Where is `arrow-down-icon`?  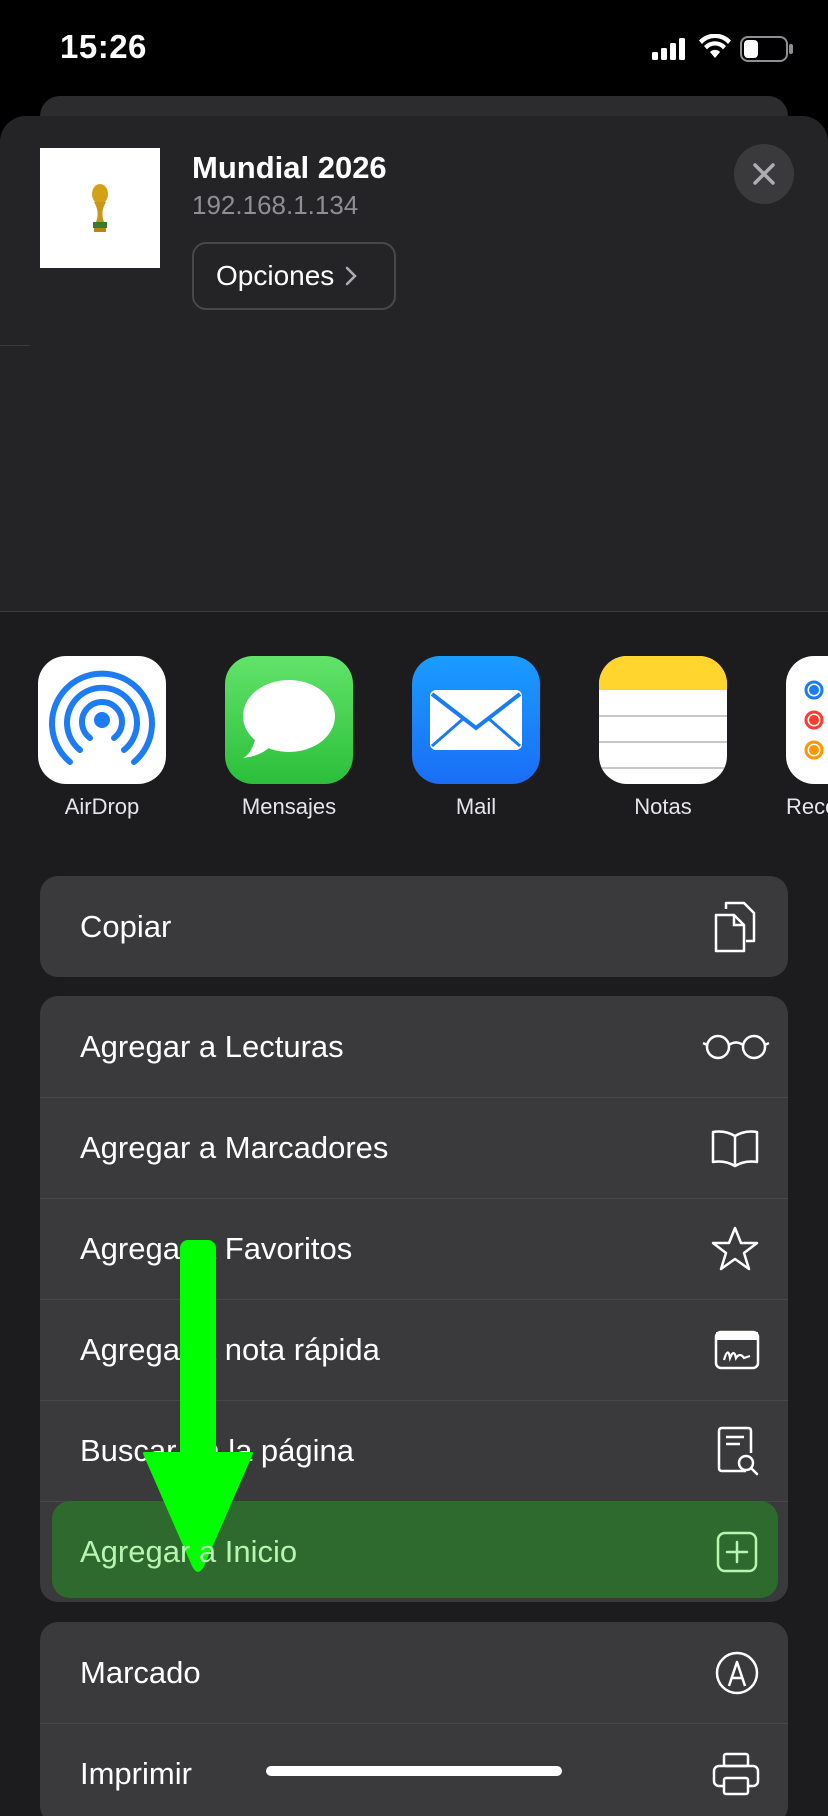 arrow-down-icon is located at coordinates (198, 1406).